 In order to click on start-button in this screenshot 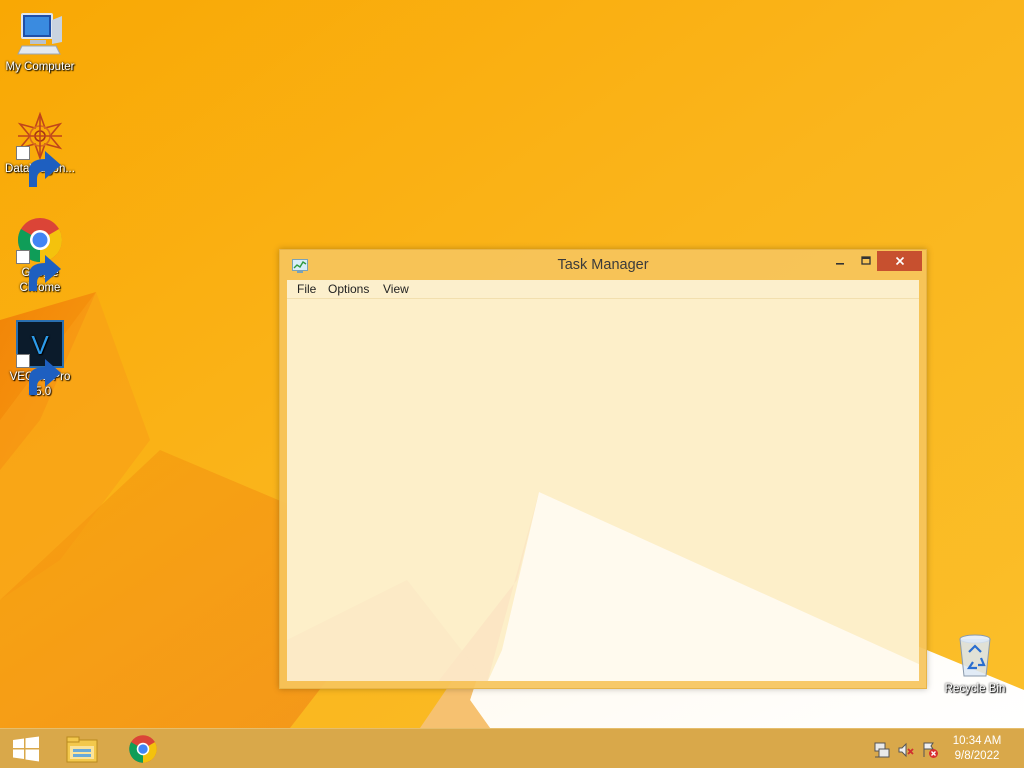, I will do `click(26, 748)`.